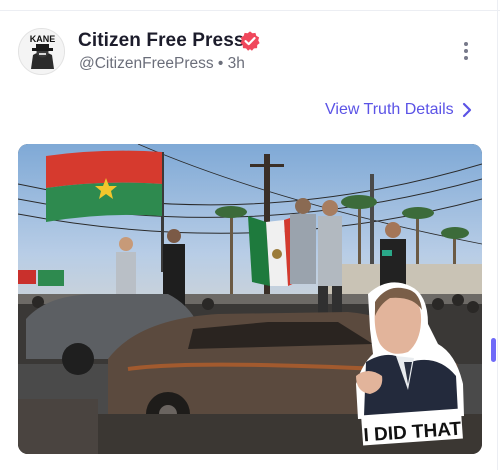 This screenshot has height=470, width=500. Describe the element at coordinates (467, 110) in the screenshot. I see `chevron-right-icon` at that location.